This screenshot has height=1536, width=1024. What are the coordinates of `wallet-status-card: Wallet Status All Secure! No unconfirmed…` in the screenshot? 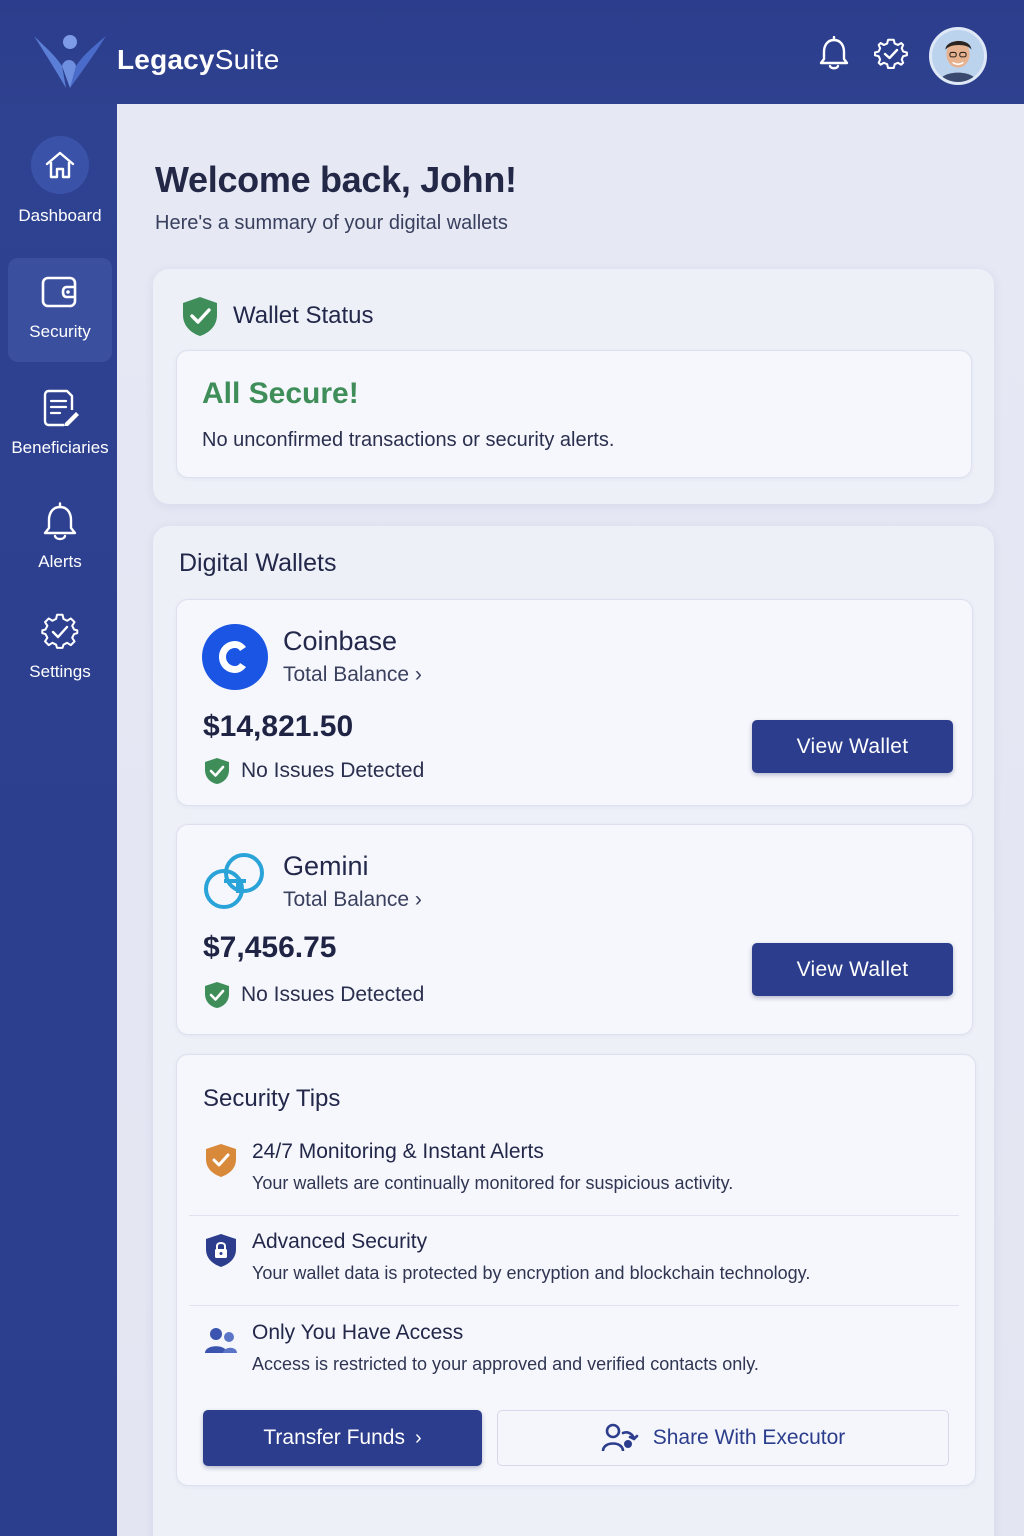 It's located at (573, 386).